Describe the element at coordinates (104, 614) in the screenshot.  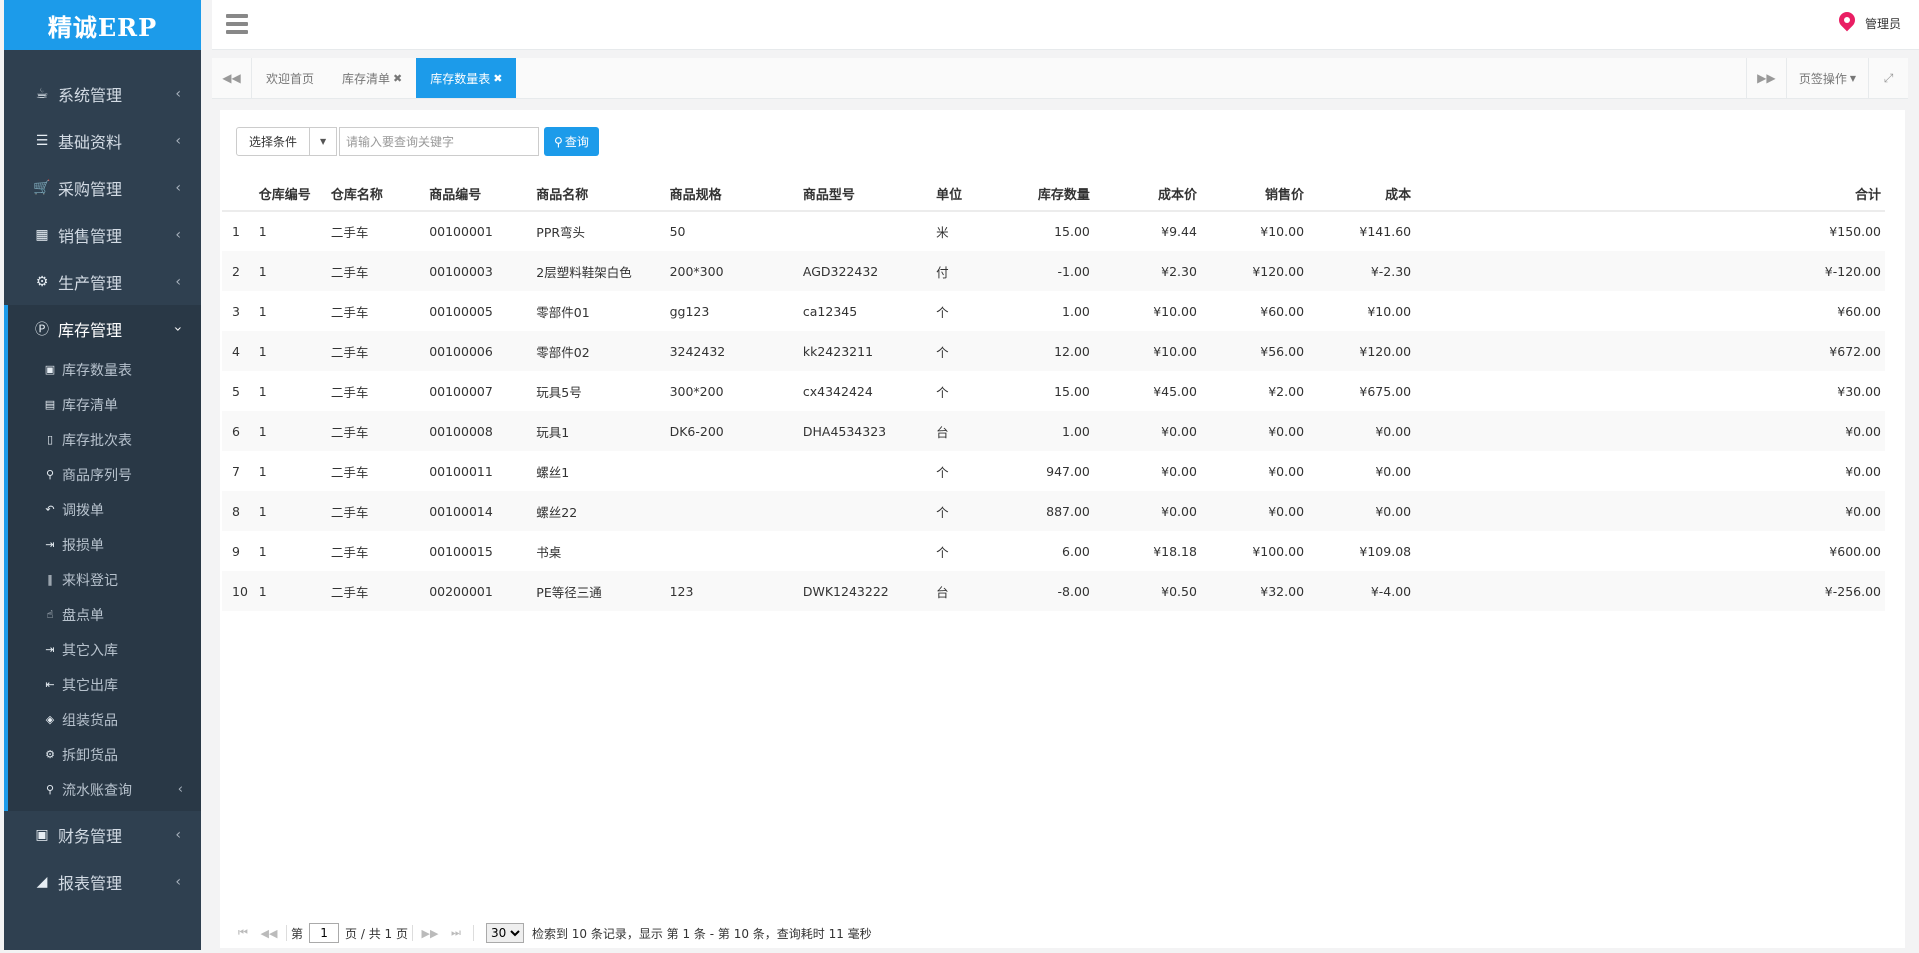
I see `submenu-item: ☝ 盘点单` at that location.